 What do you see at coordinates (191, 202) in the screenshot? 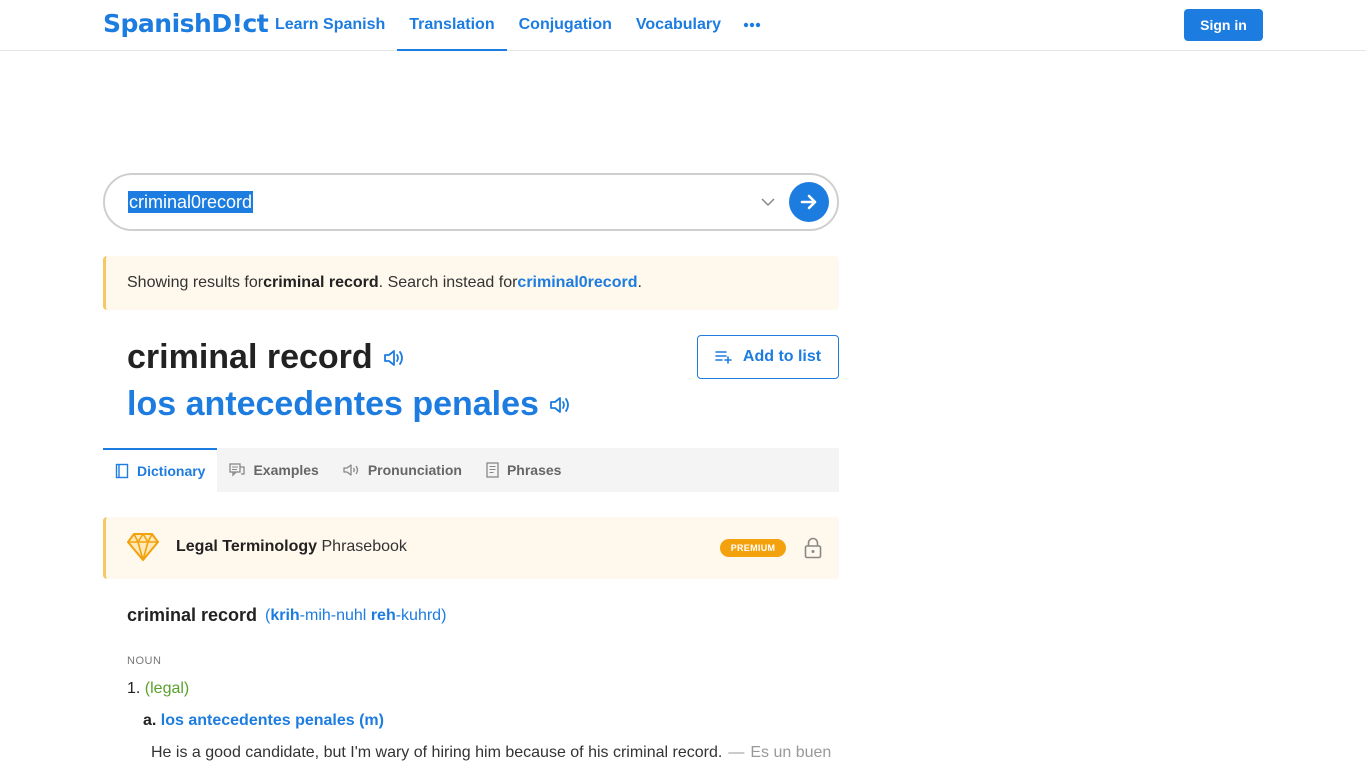
I see `search-input: criminal0record` at bounding box center [191, 202].